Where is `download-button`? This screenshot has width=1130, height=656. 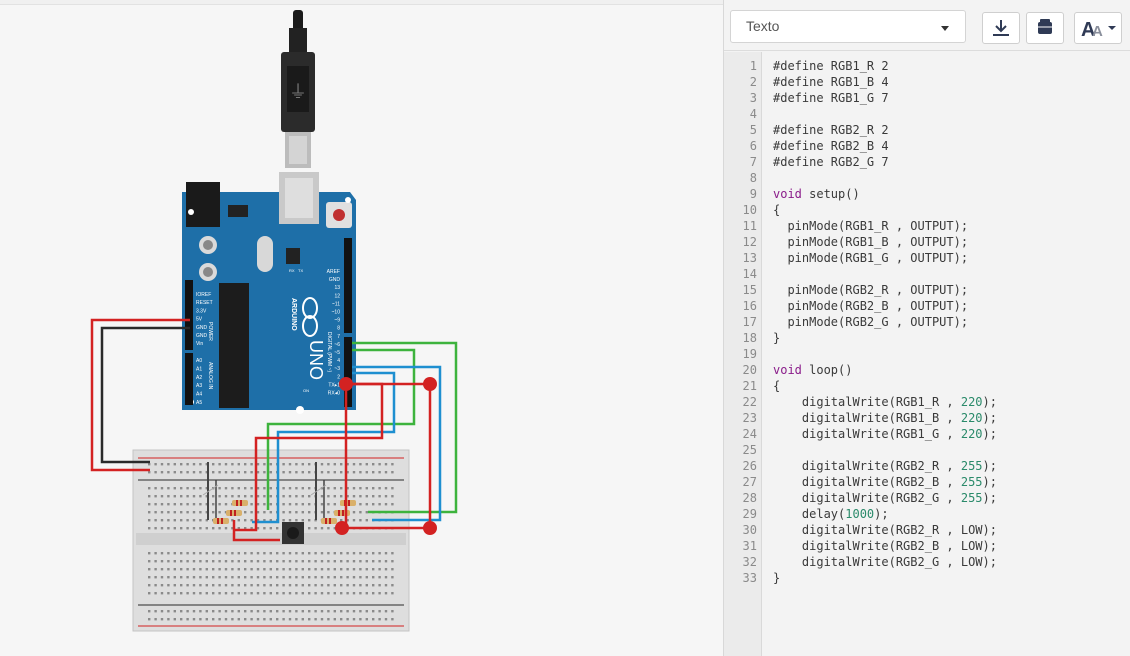
download-button is located at coordinates (1001, 28).